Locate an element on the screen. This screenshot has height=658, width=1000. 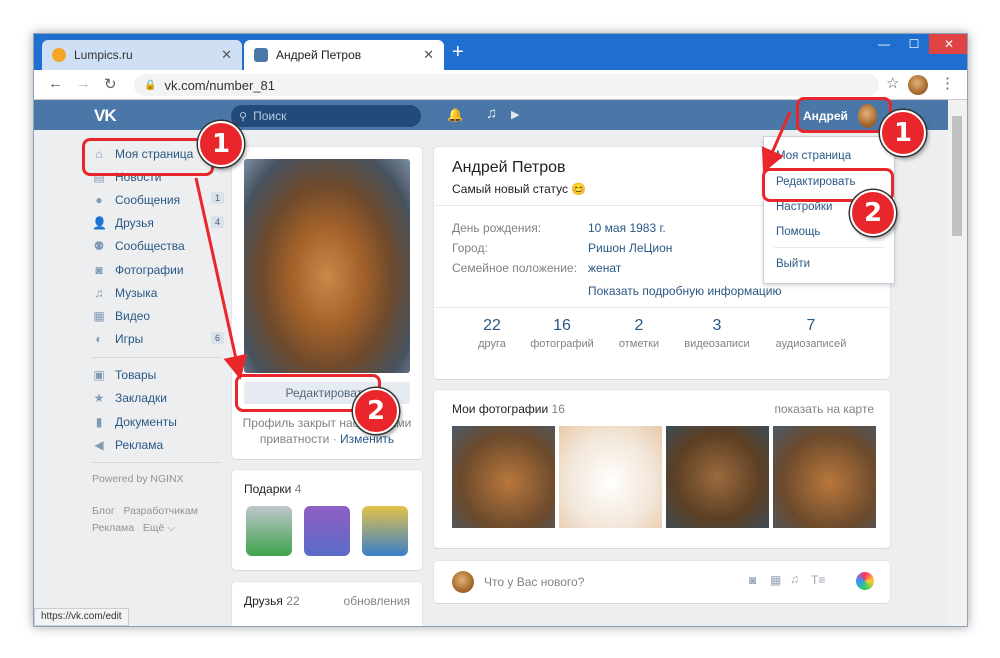
step-2-badge-left: 2 is located at coordinates (376, 411).